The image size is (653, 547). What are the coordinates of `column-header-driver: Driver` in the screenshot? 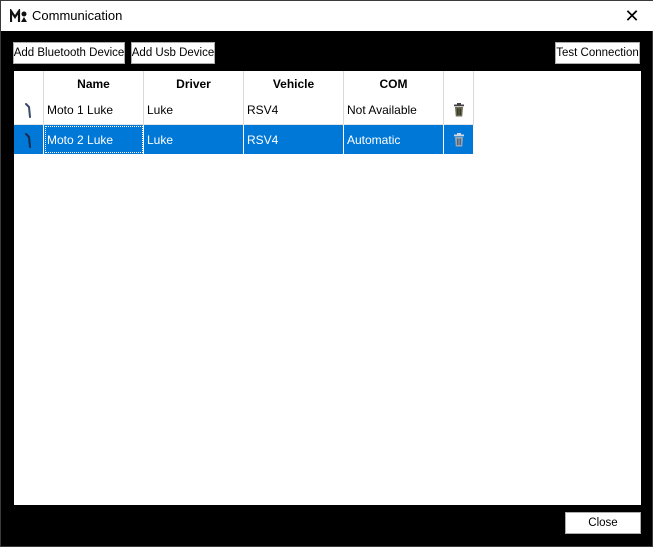 It's located at (194, 83).